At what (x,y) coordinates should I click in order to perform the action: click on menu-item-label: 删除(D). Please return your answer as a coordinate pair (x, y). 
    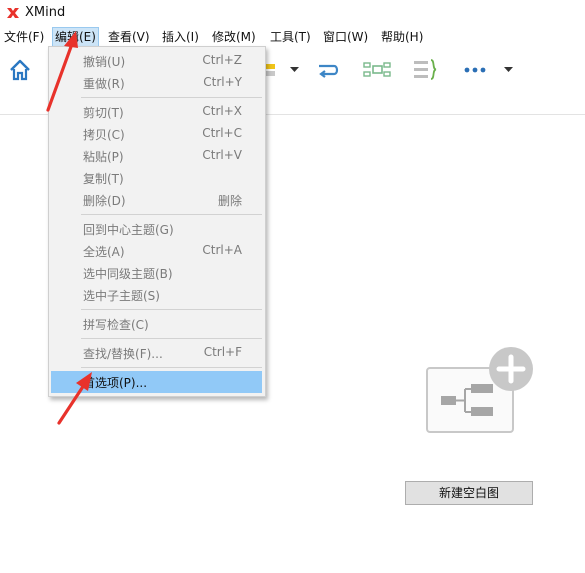
    Looking at the image, I should click on (104, 201).